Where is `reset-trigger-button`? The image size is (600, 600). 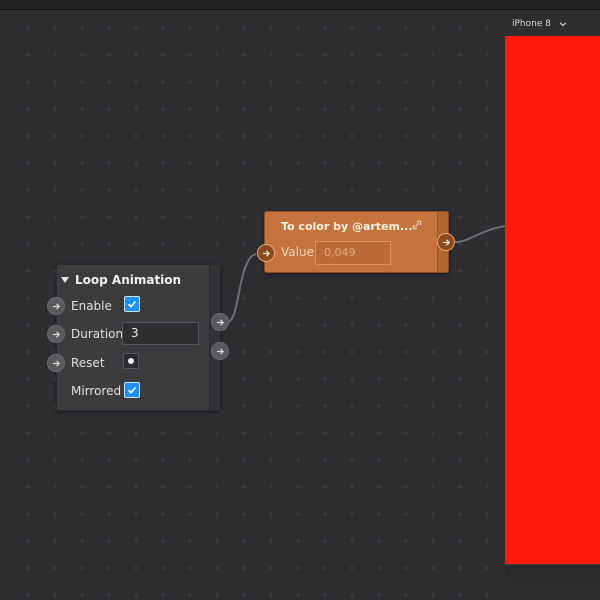 reset-trigger-button is located at coordinates (131, 361).